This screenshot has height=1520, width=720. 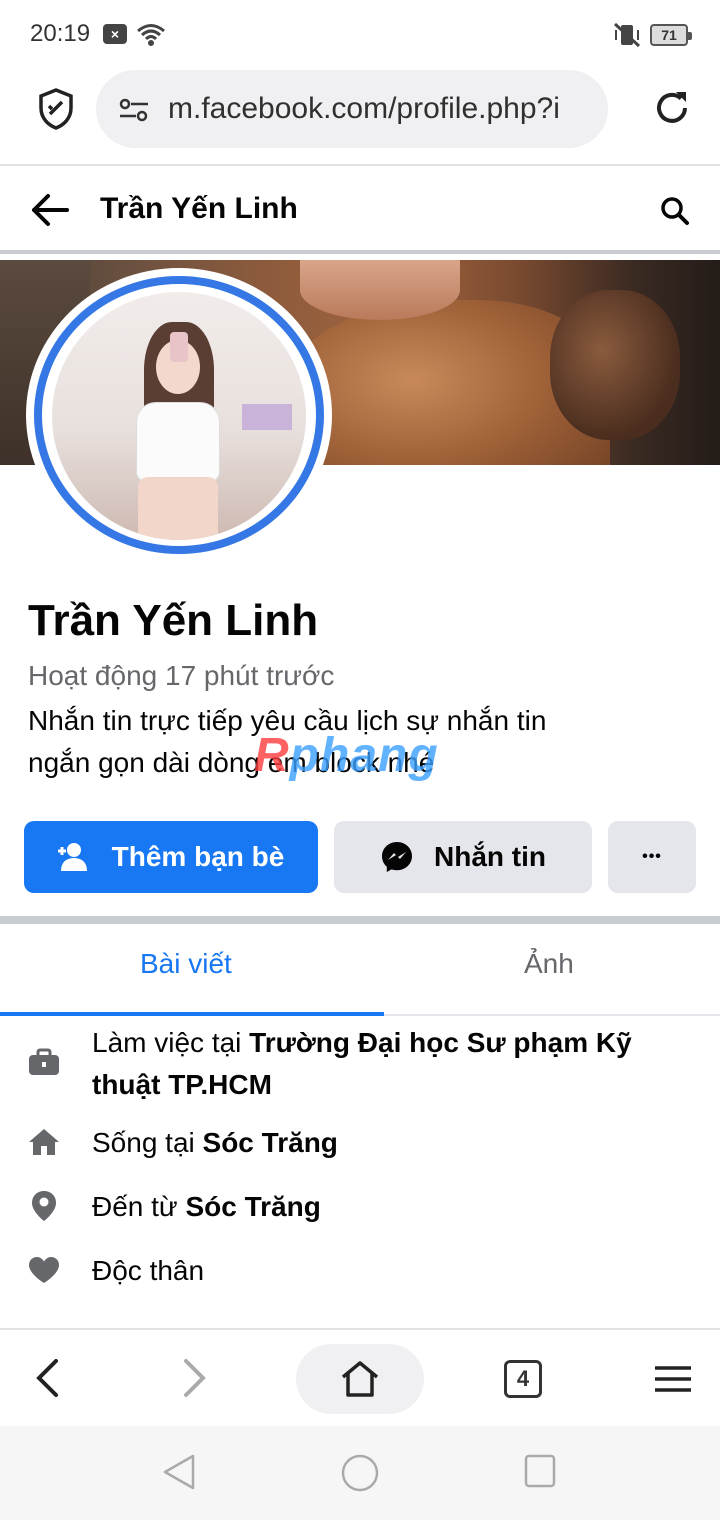 I want to click on vibrate-off-icon, so click(x=627, y=37).